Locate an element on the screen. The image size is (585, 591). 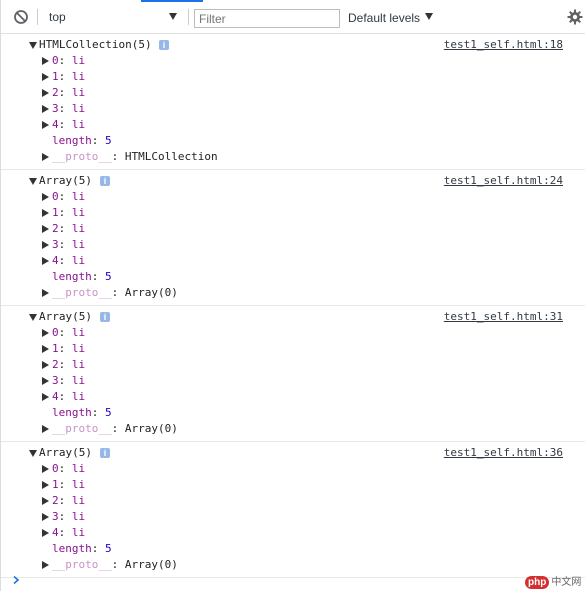
property-key: 3 is located at coordinates (55, 380).